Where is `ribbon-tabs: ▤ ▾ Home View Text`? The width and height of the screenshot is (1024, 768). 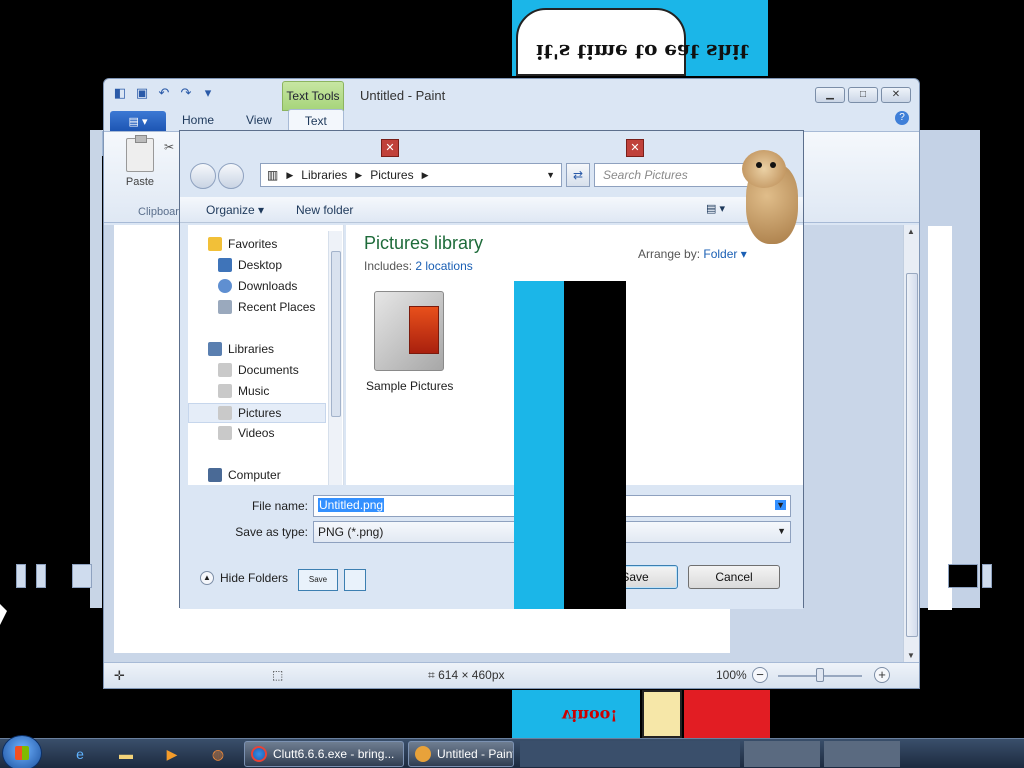 ribbon-tabs: ▤ ▾ Home View Text is located at coordinates (227, 120).